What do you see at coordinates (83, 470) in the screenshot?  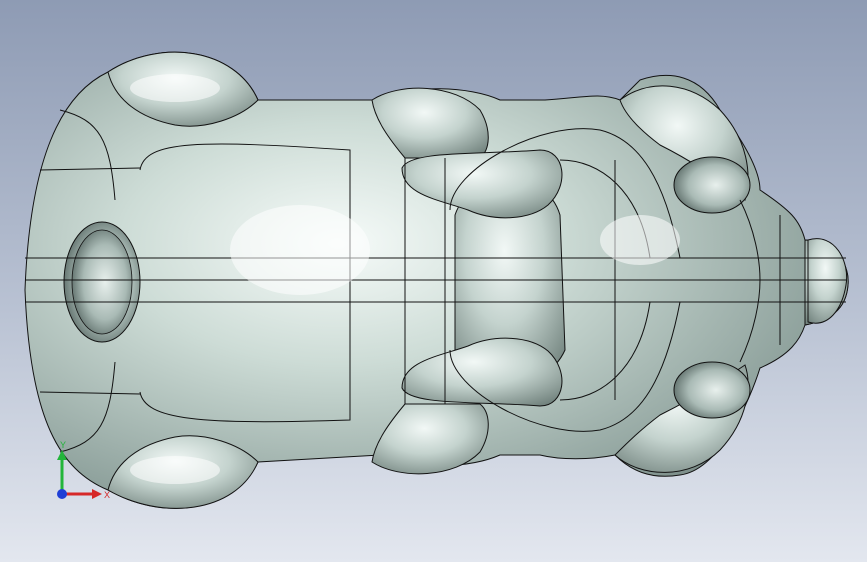 I see `coordinate-triad: Y X` at bounding box center [83, 470].